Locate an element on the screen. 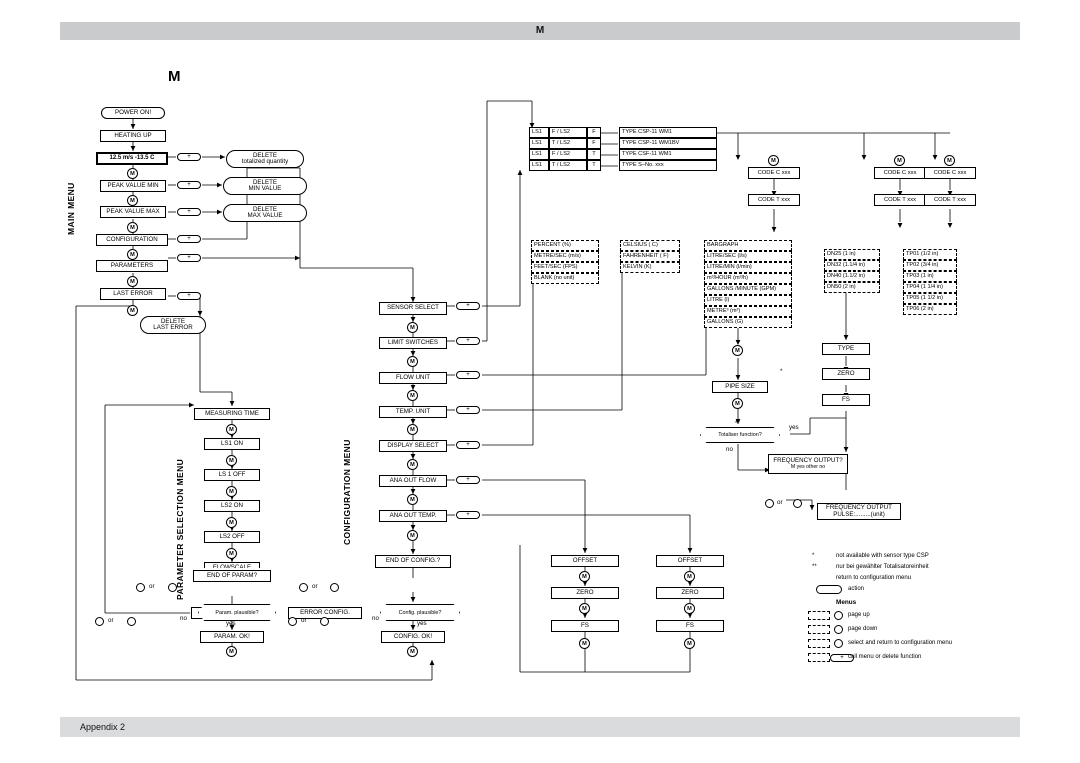 The height and width of the screenshot is (763, 1080). reading-node: 12.5 m/s -13.5 C is located at coordinates (132, 158).